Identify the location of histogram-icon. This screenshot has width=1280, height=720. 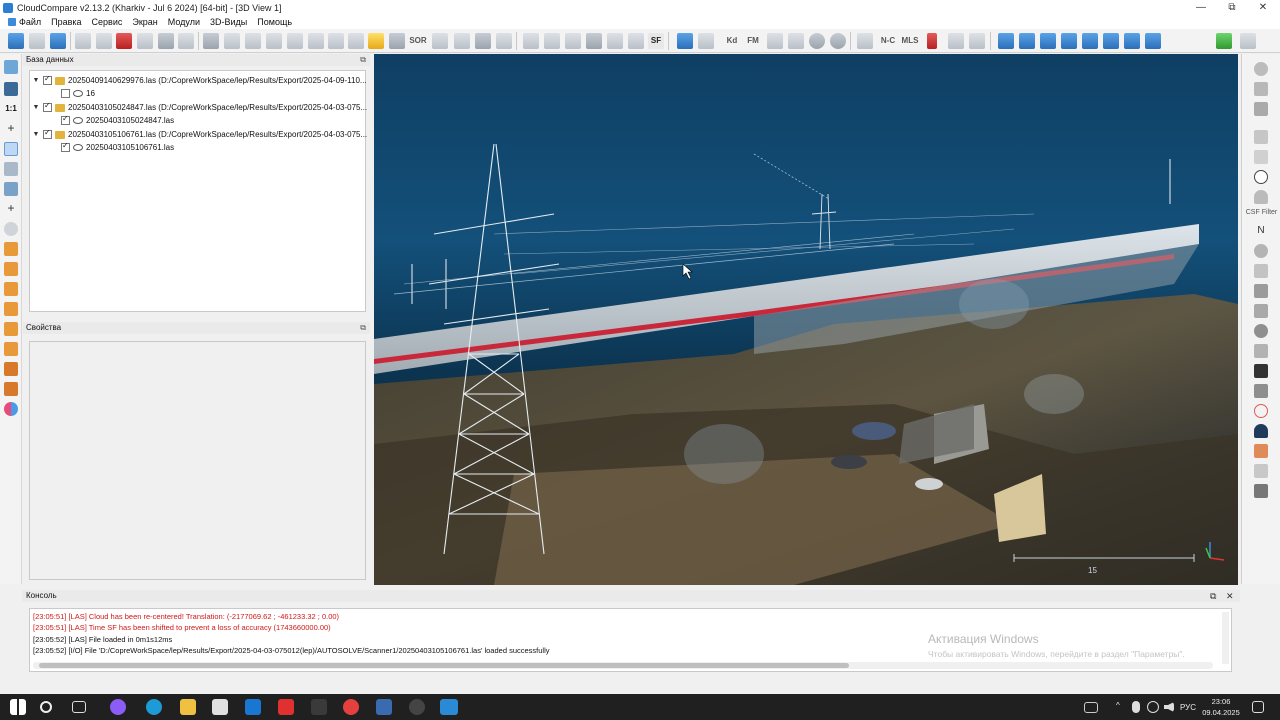
(531, 41).